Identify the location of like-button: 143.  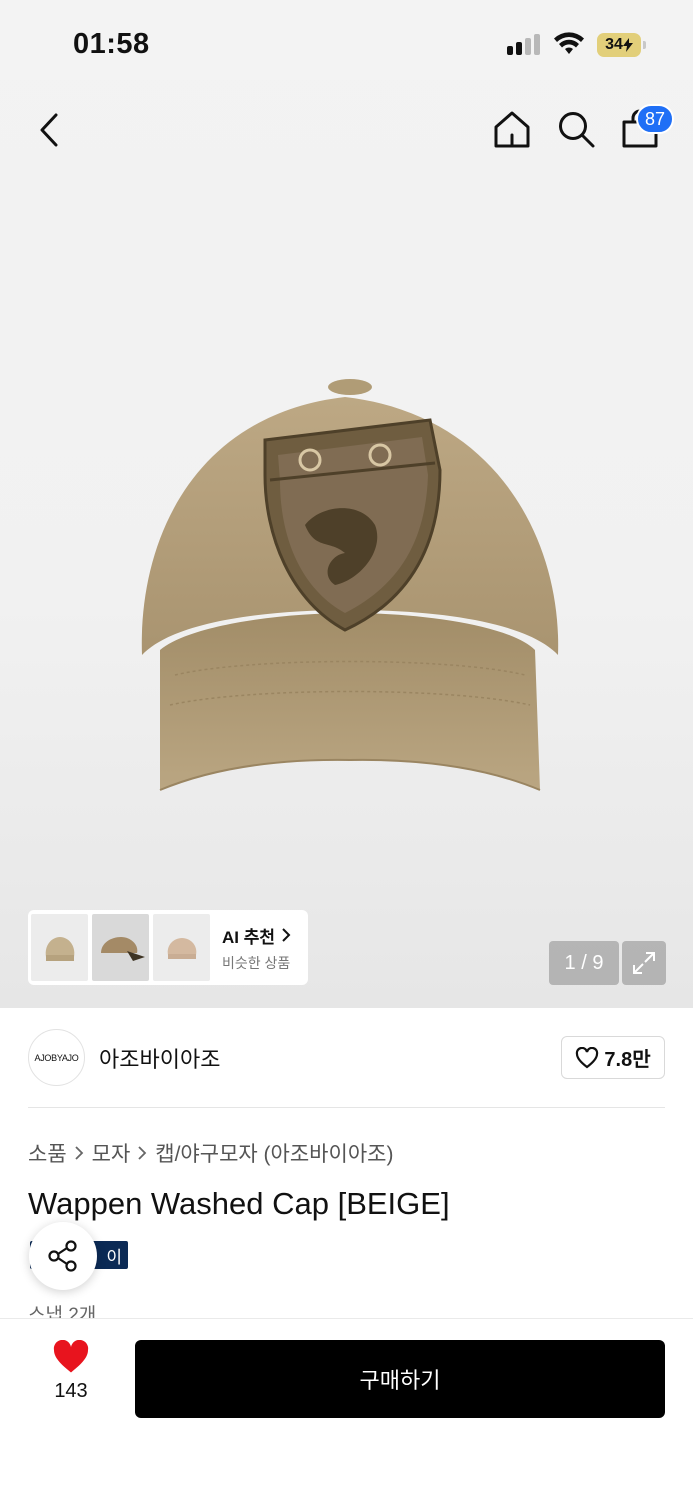
(71, 1380).